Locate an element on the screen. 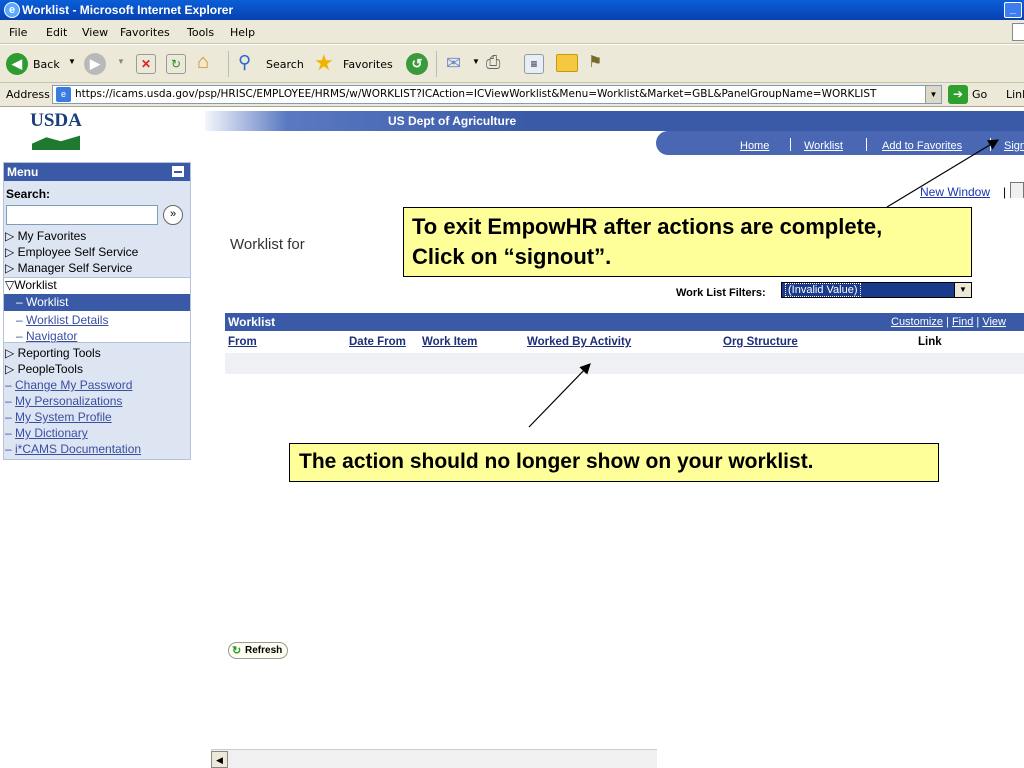  customize-link: Customize is located at coordinates (917, 322).